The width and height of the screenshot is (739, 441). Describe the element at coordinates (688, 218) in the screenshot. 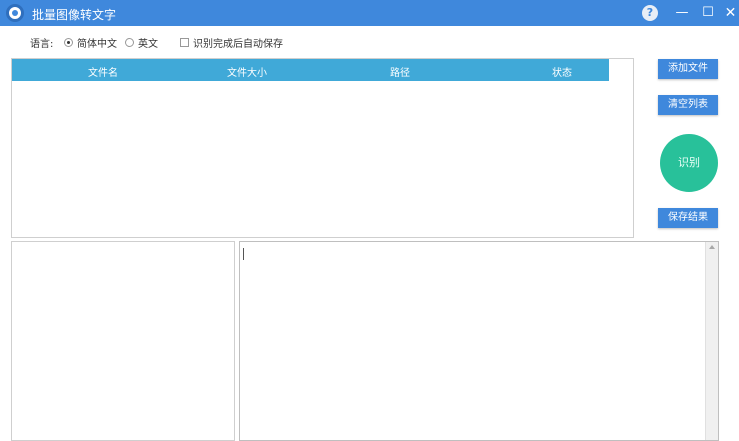

I see `save-result-button: 保存结果` at that location.